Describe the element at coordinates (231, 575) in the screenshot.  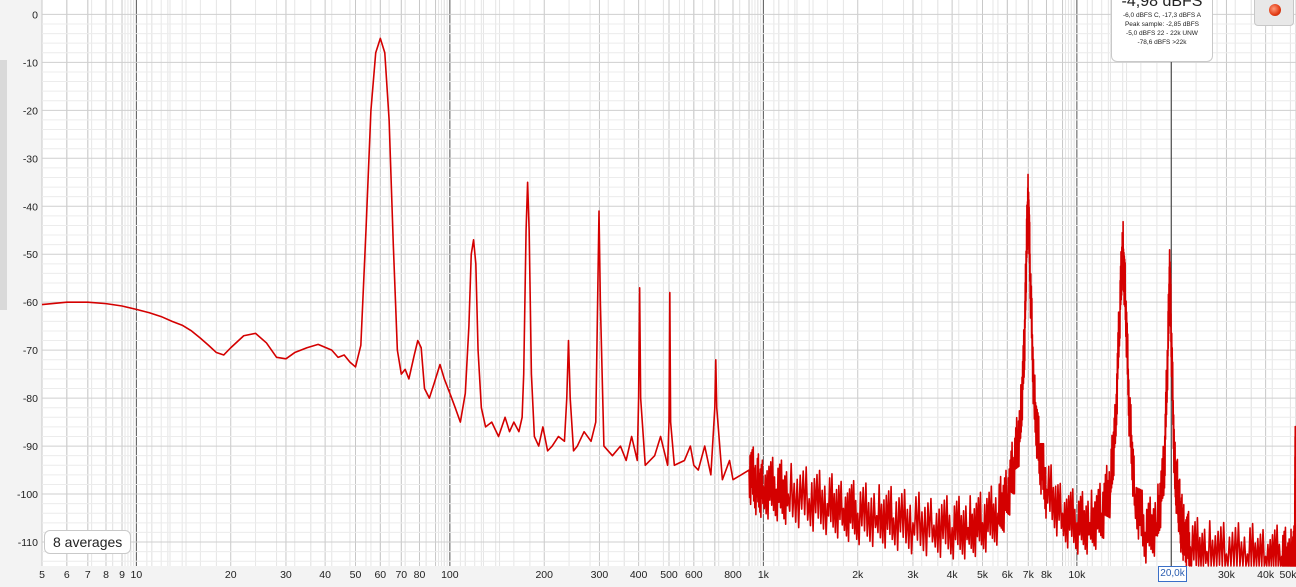
I see `x-tick-label: 20` at that location.